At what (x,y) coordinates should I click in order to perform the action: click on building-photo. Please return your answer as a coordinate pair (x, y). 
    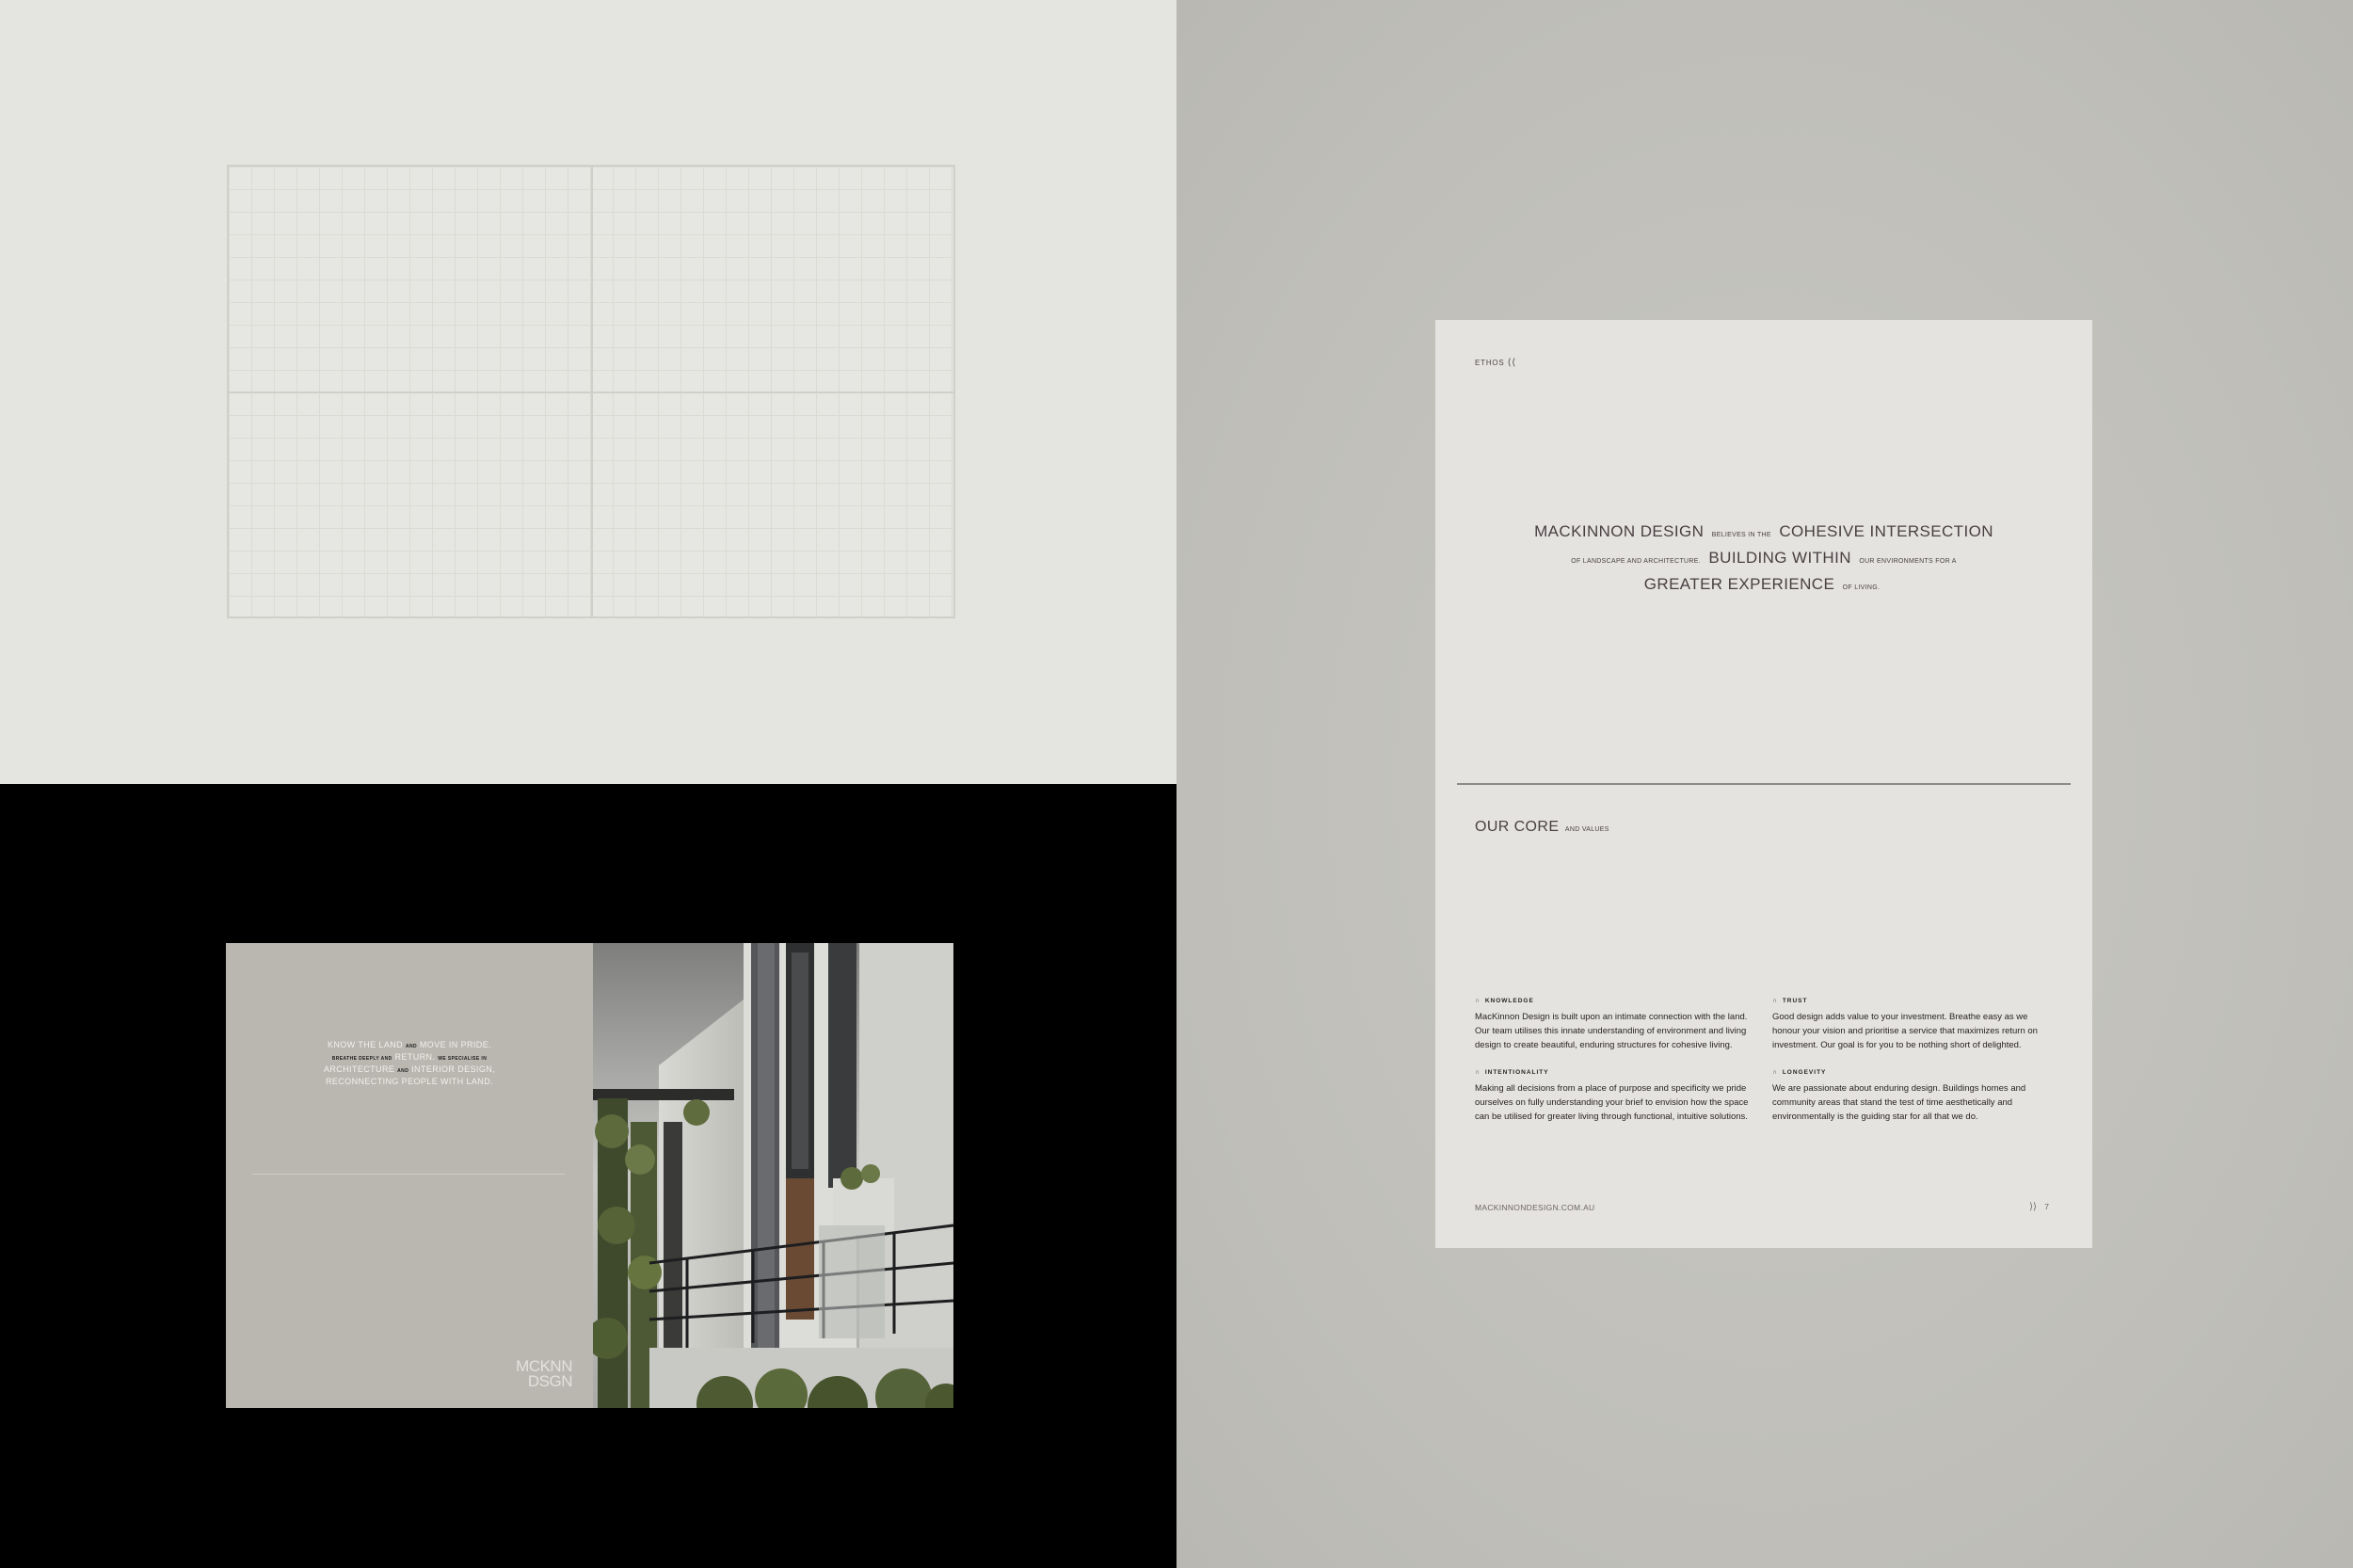
    Looking at the image, I should click on (773, 1175).